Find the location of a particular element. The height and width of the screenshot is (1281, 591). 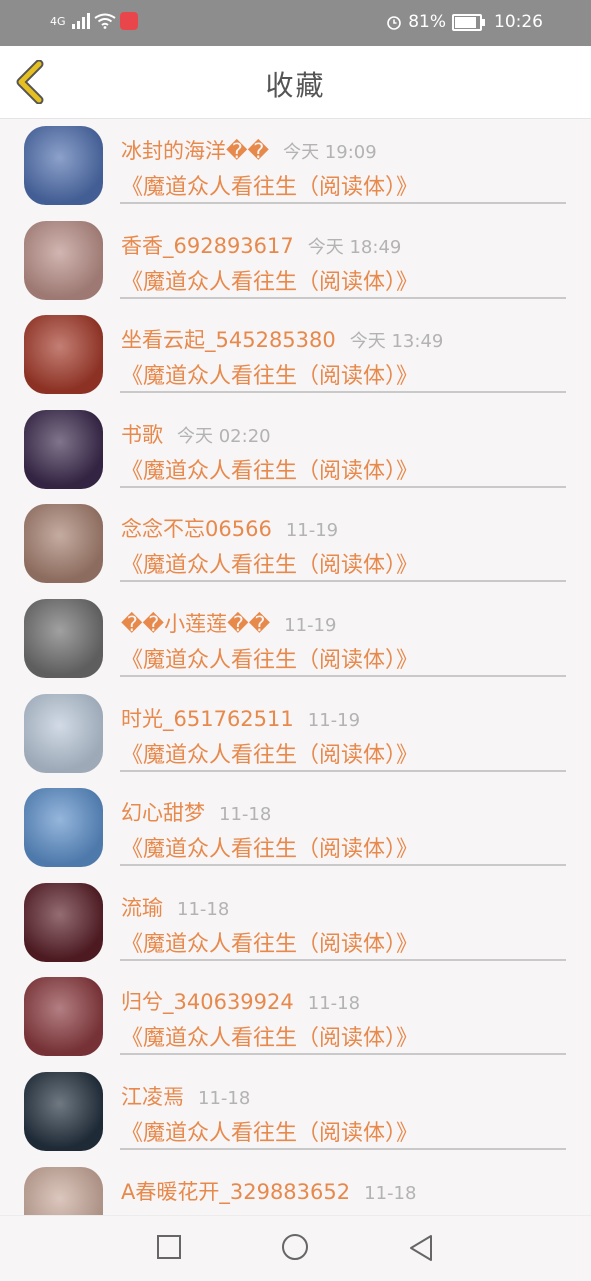

battery-fill is located at coordinates (466, 22).